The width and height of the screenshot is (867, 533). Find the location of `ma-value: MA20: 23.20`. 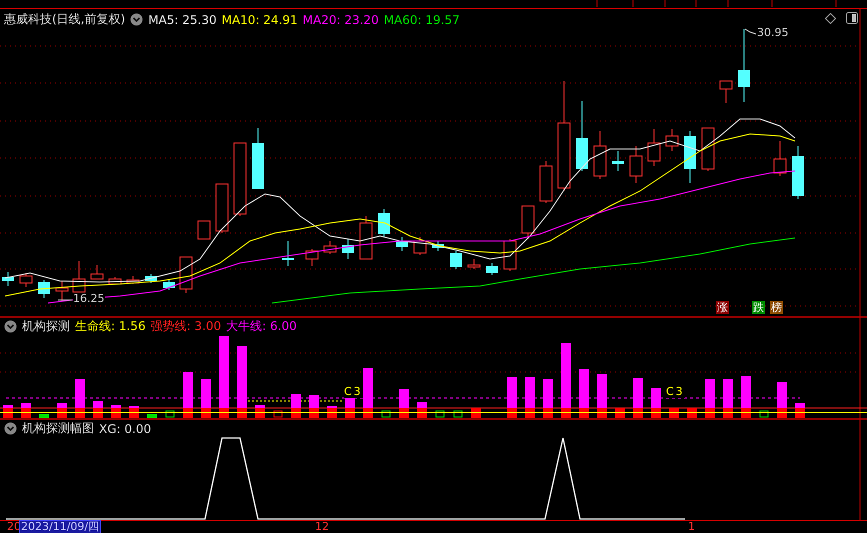

ma-value: MA20: 23.20 is located at coordinates (340, 19).